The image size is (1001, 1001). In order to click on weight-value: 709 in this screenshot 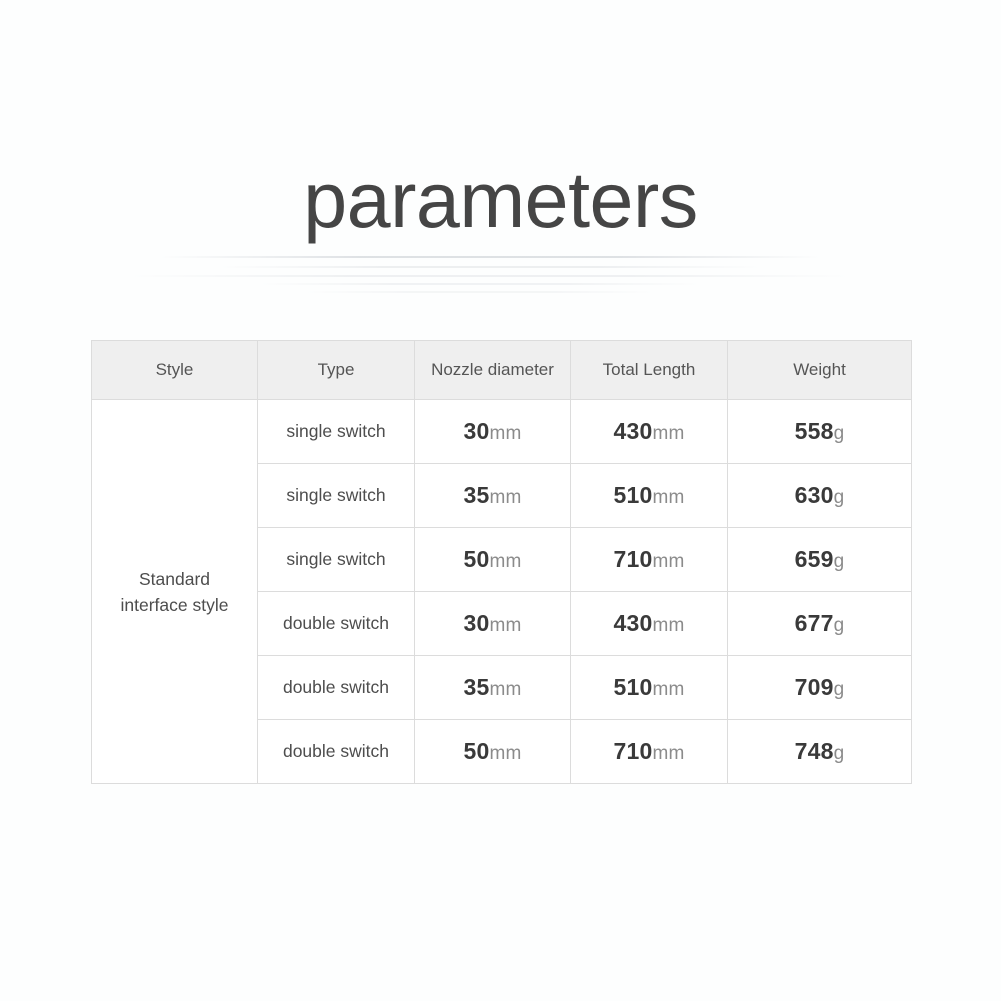, I will do `click(814, 687)`.